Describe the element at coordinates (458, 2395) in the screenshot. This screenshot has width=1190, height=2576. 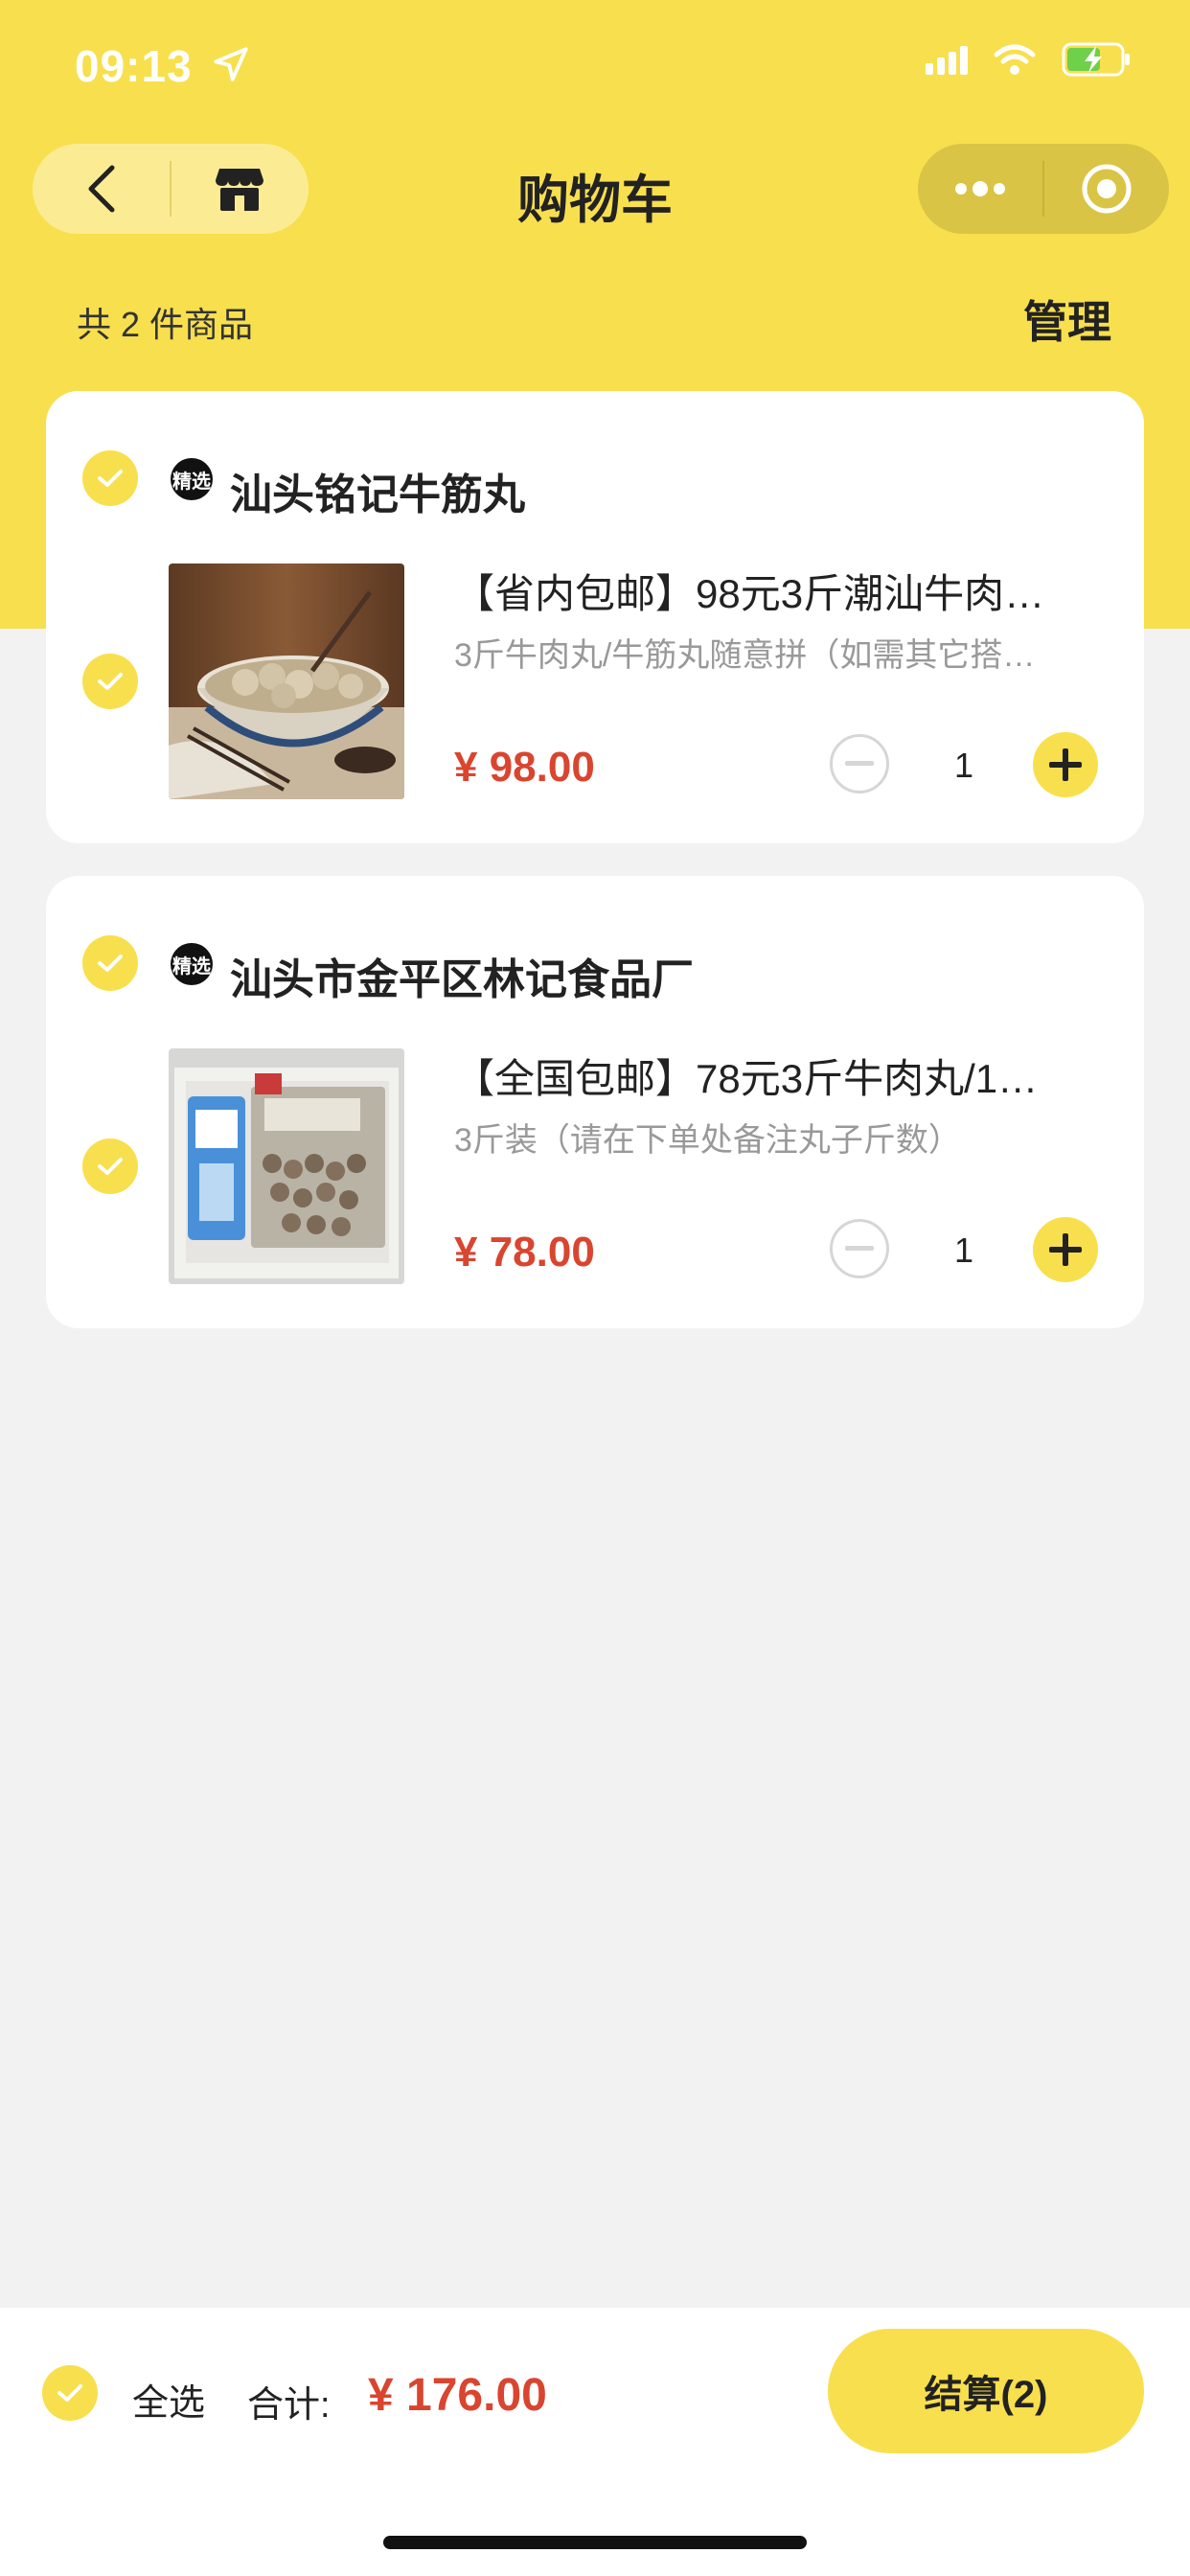
I see `total-value: ¥ 176.00` at that location.